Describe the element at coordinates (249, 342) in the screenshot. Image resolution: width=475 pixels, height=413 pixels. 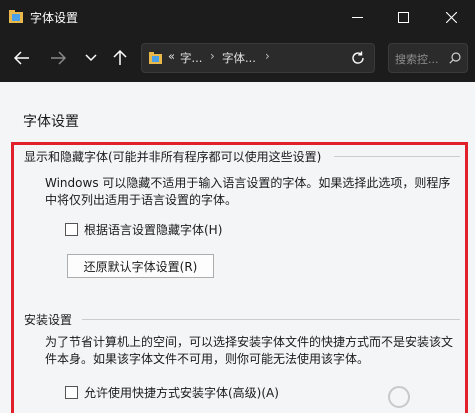
I see `install-description-line: 为了节省计算机上的空间，可以选择安装字体文件的快捷方式而不是安装该文` at that location.